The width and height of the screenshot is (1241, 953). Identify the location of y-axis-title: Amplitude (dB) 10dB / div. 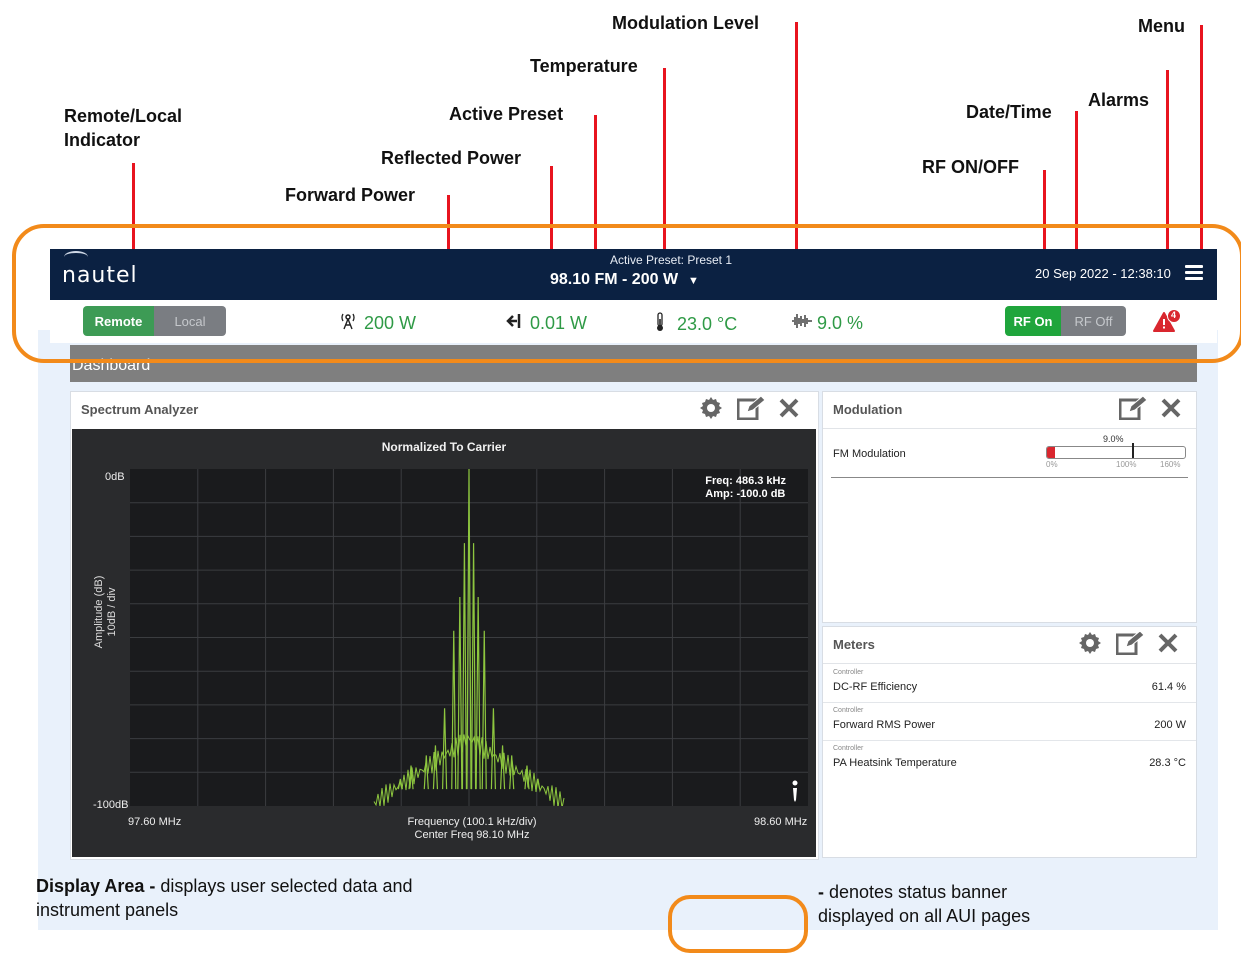
(106, 612).